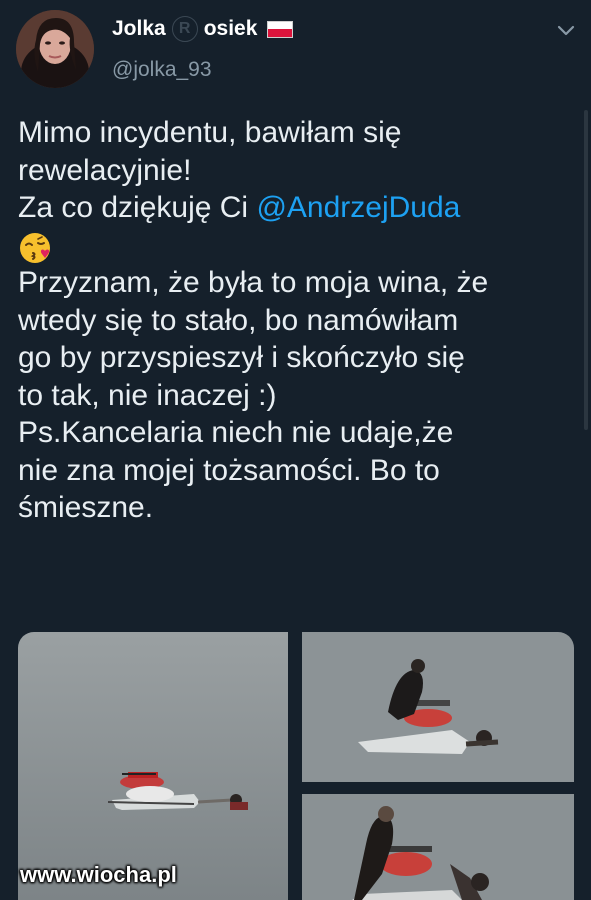  Describe the element at coordinates (105, 170) in the screenshot. I see `tweet-line: rewelacyjnie!` at that location.